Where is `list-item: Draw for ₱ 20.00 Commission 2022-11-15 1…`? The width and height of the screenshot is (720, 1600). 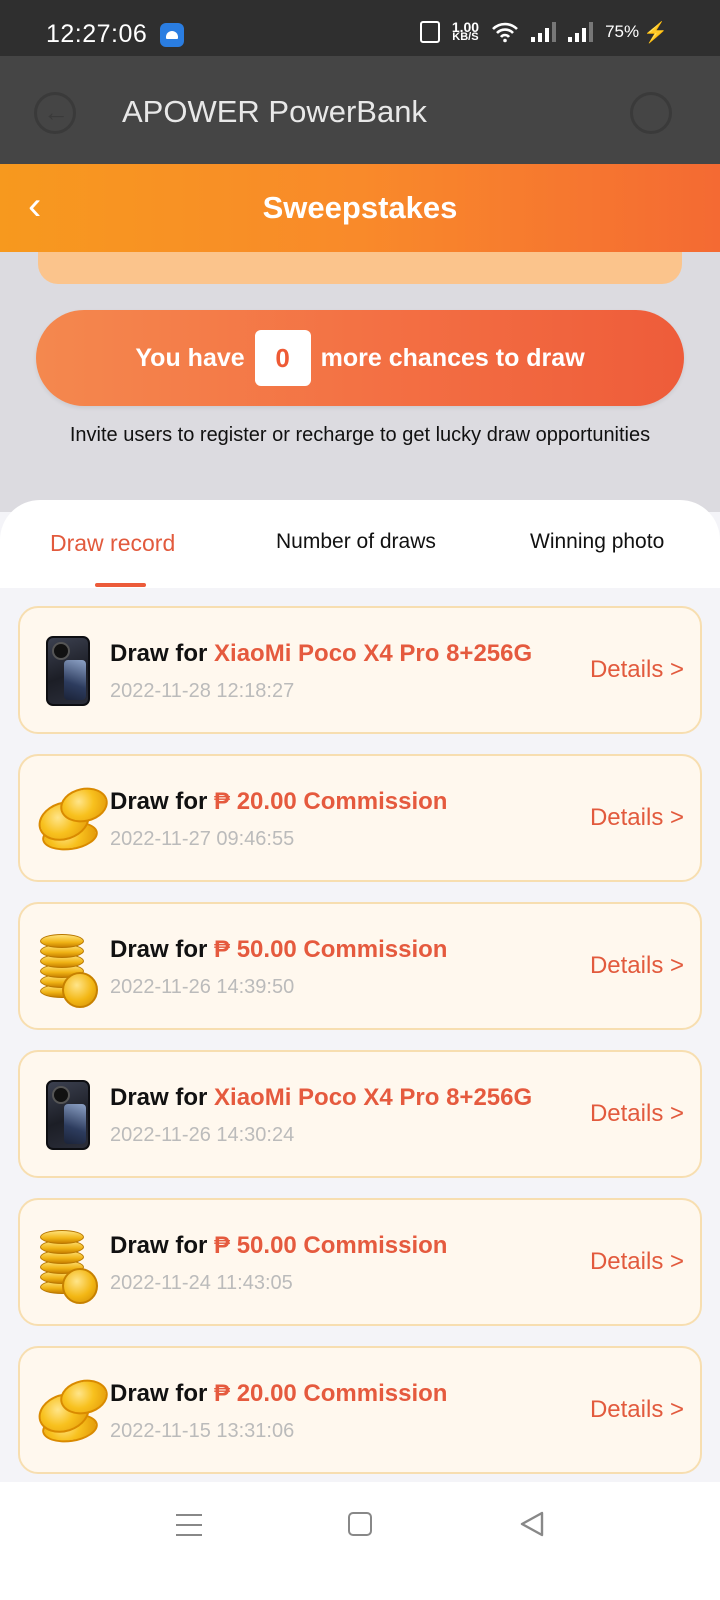 list-item: Draw for ₱ 20.00 Commission 2022-11-15 1… is located at coordinates (360, 1410).